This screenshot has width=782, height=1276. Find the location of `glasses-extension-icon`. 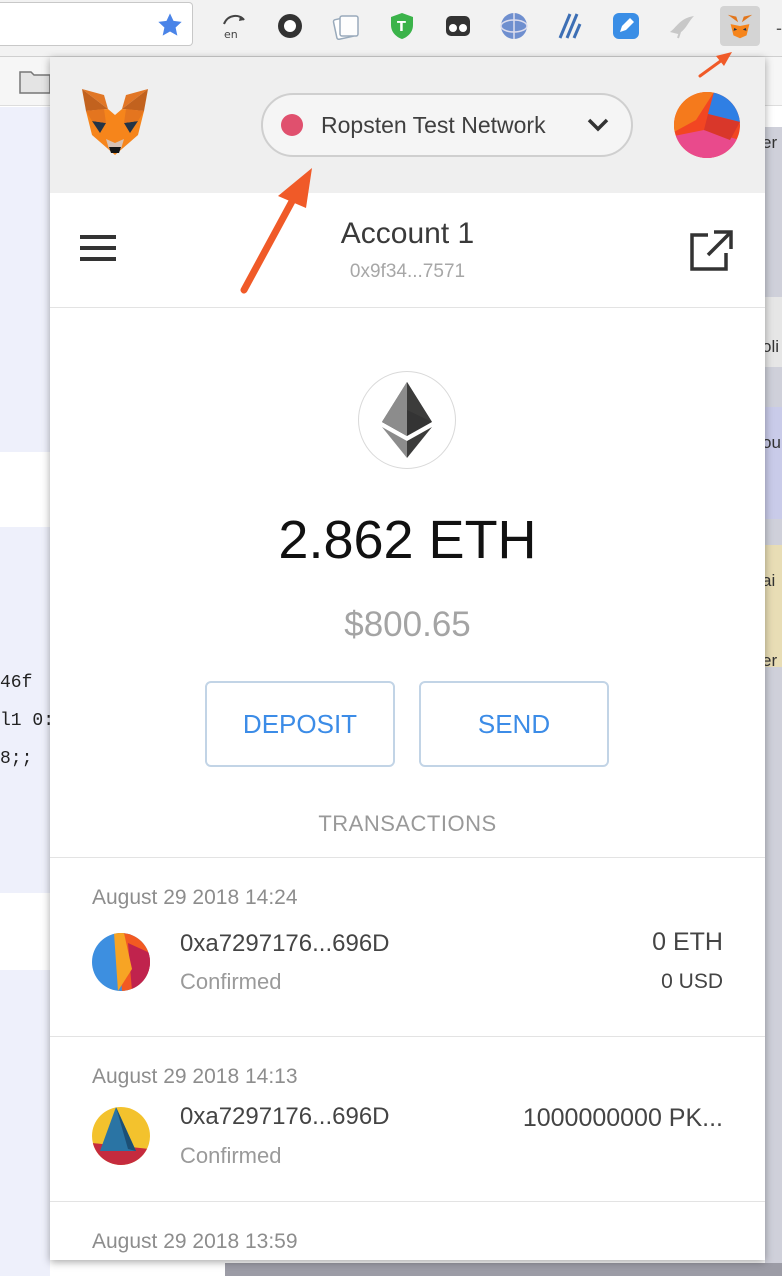

glasses-extension-icon is located at coordinates (458, 26).